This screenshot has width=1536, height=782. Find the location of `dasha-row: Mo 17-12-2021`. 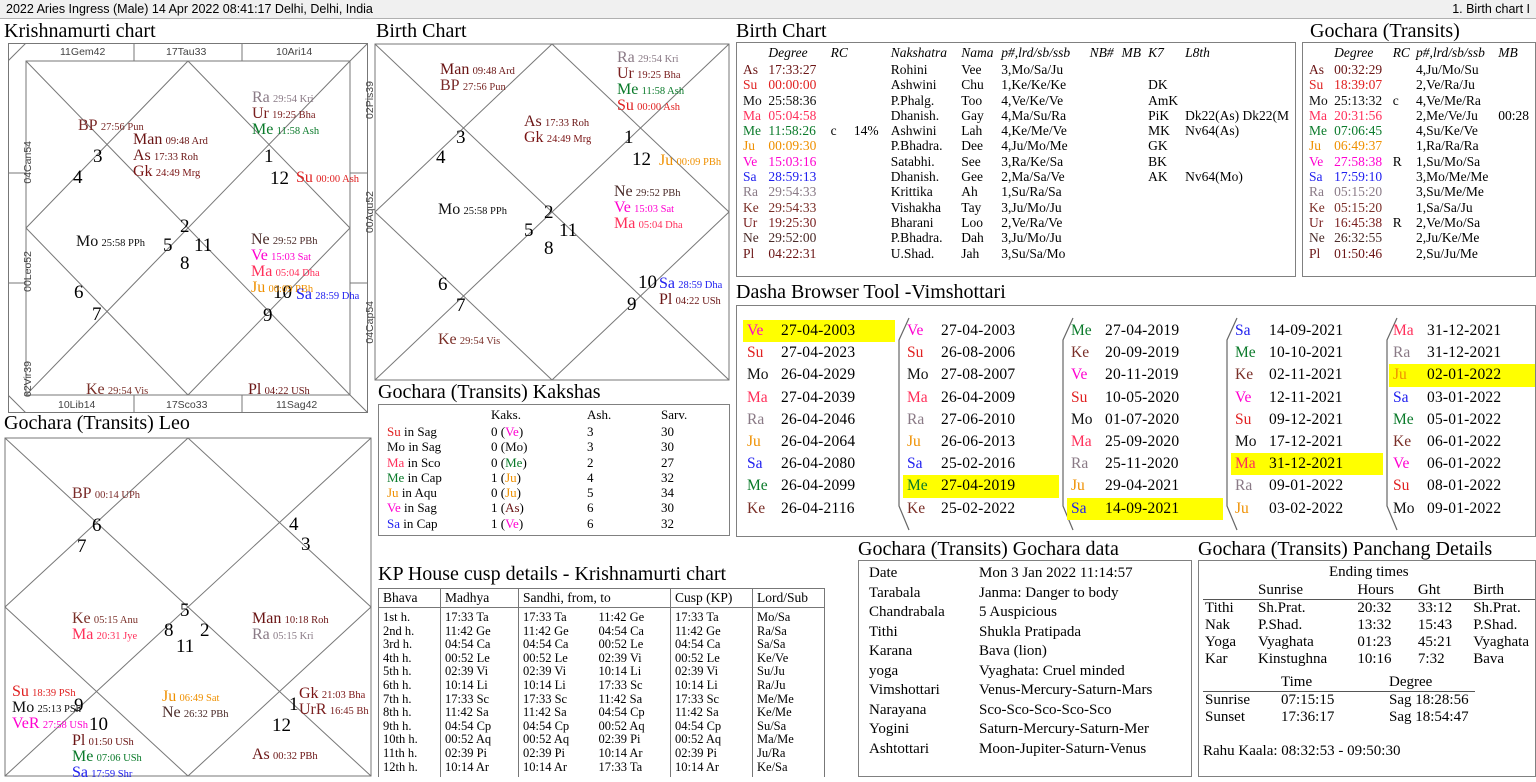

dasha-row: Mo 17-12-2021 is located at coordinates (1307, 442).